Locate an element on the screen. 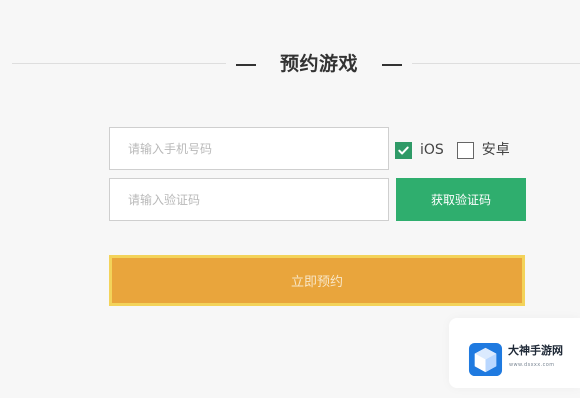  ios-option: iOS is located at coordinates (419, 150).